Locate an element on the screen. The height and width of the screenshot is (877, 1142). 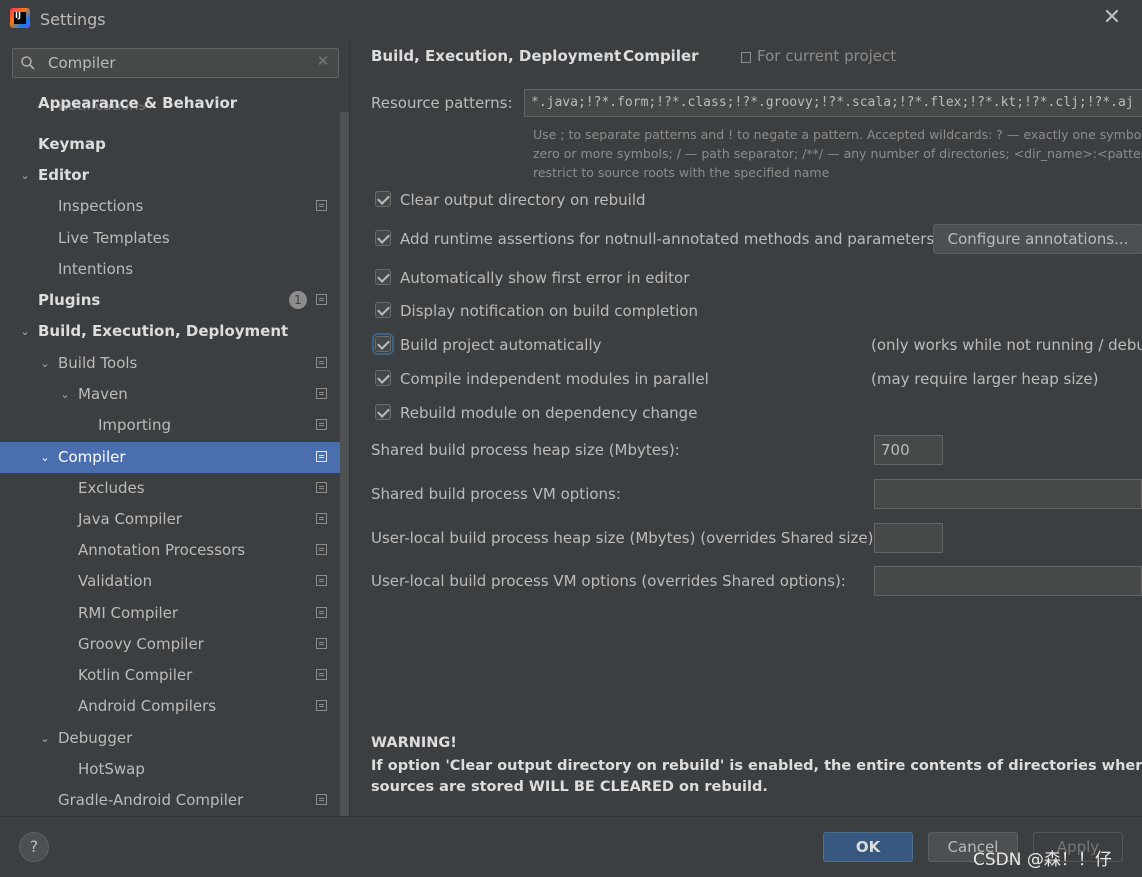
tree-item-label: Importing is located at coordinates (134, 425).